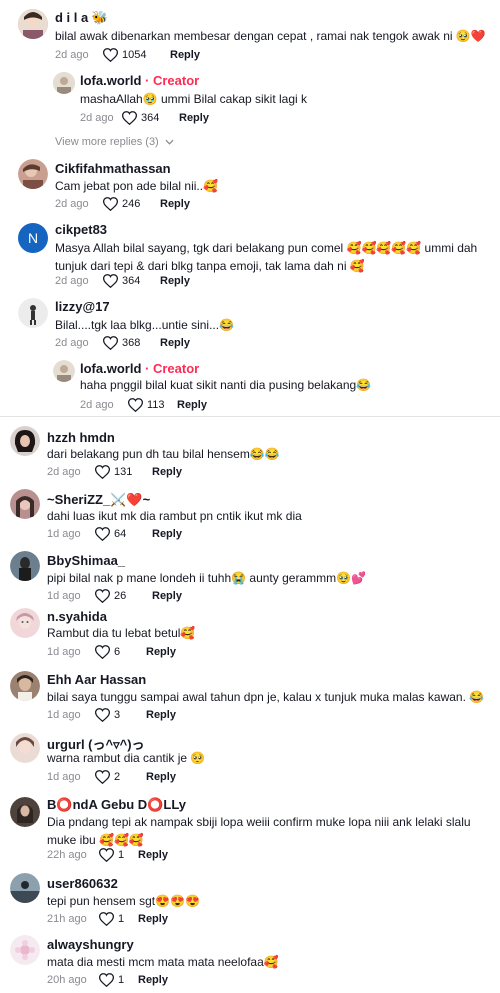  Describe the element at coordinates (114, 596) in the screenshot. I see `comment-meta: 1d ago 26 Reply` at that location.